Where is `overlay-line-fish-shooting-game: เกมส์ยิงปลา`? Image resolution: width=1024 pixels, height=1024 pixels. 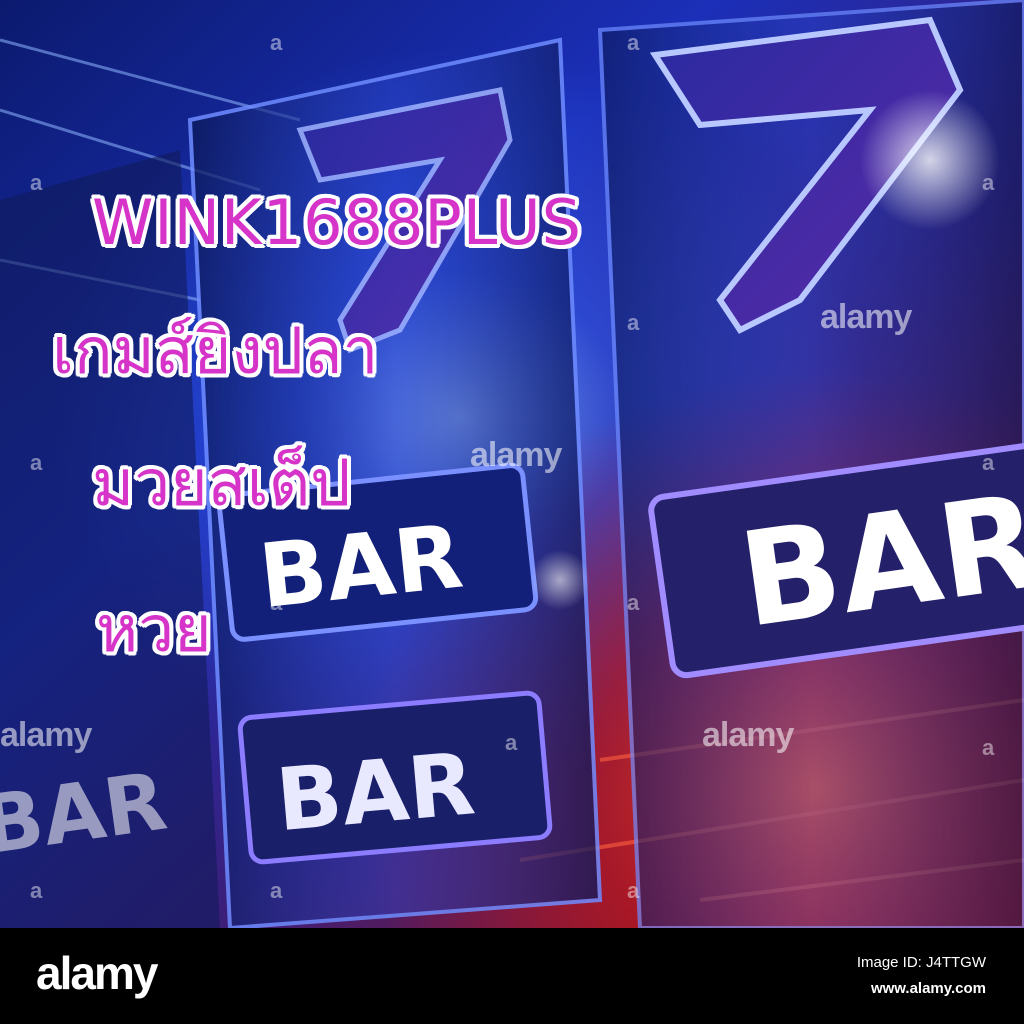
overlay-line-fish-shooting-game: เกมส์ยิงปลา is located at coordinates (215, 352).